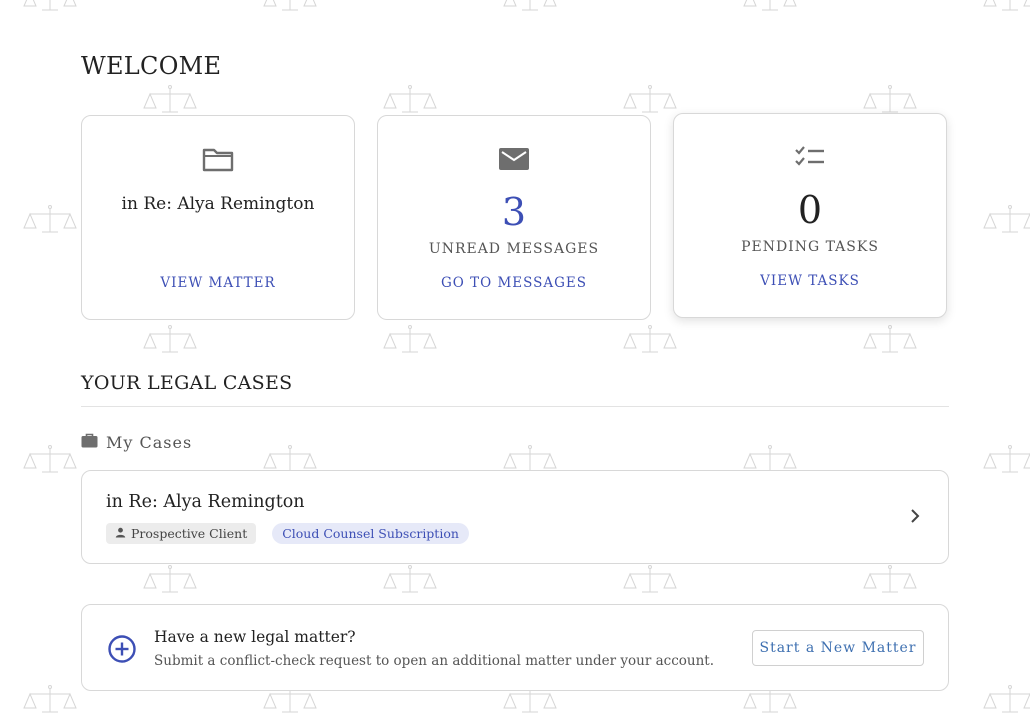 The width and height of the screenshot is (1030, 720). I want to click on start-new-matter-button: Start a New Matter, so click(838, 648).